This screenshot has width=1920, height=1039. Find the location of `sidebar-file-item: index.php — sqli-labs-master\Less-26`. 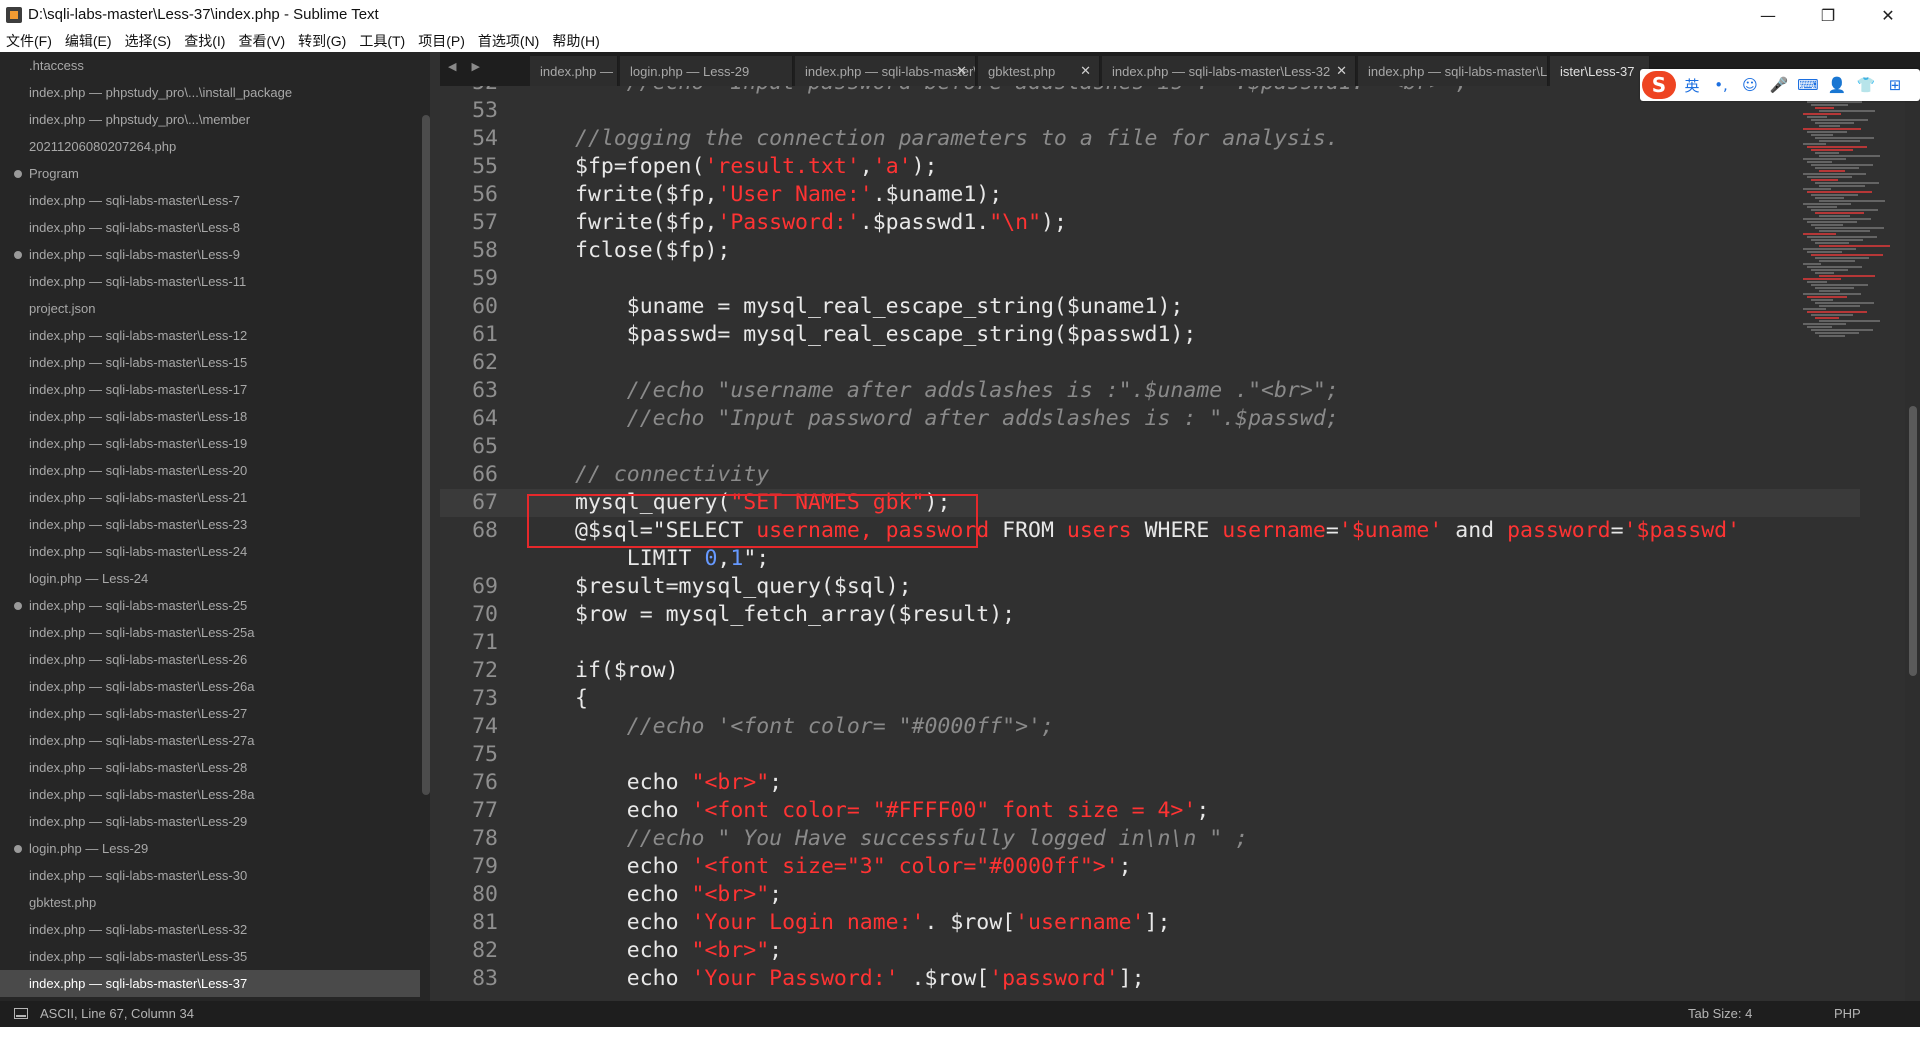

sidebar-file-item: index.php — sqli-labs-master\Less-26 is located at coordinates (210, 659).